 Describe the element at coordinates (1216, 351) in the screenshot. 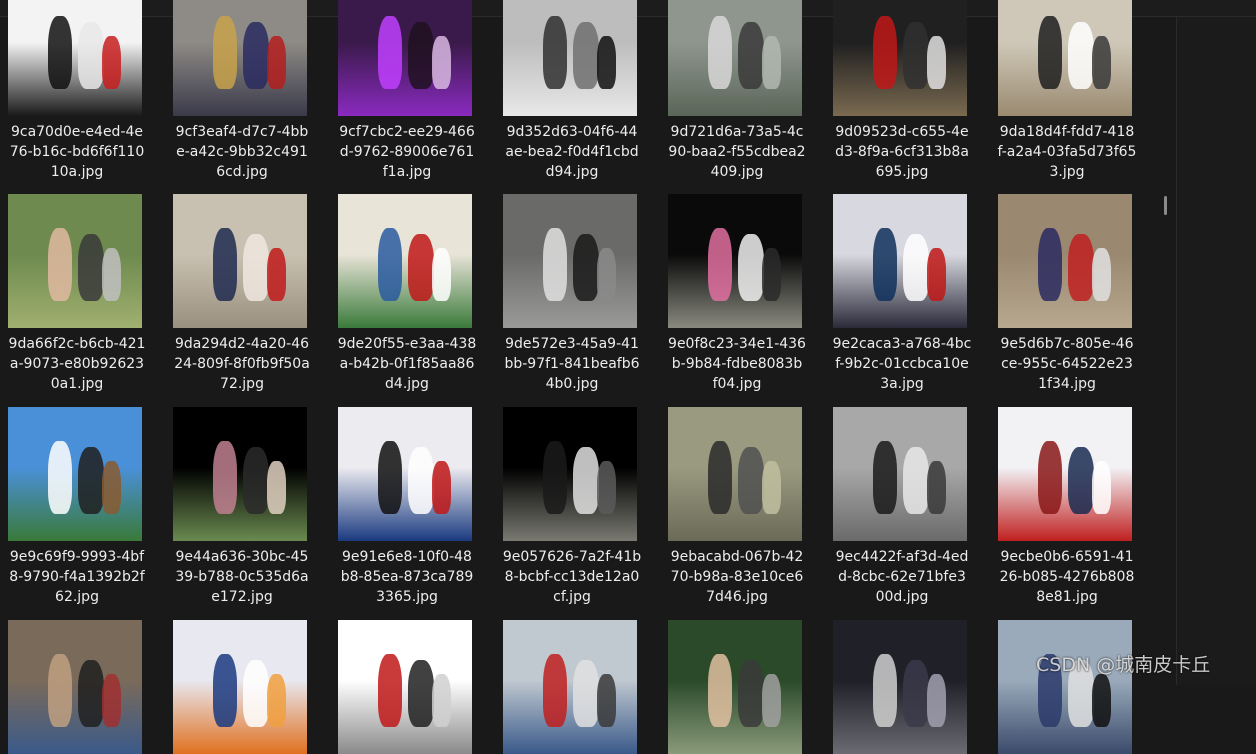

I see `preview-pane` at that location.